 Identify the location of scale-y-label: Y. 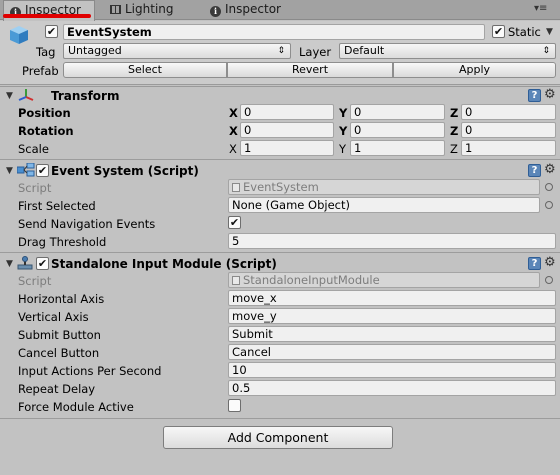
(344, 149).